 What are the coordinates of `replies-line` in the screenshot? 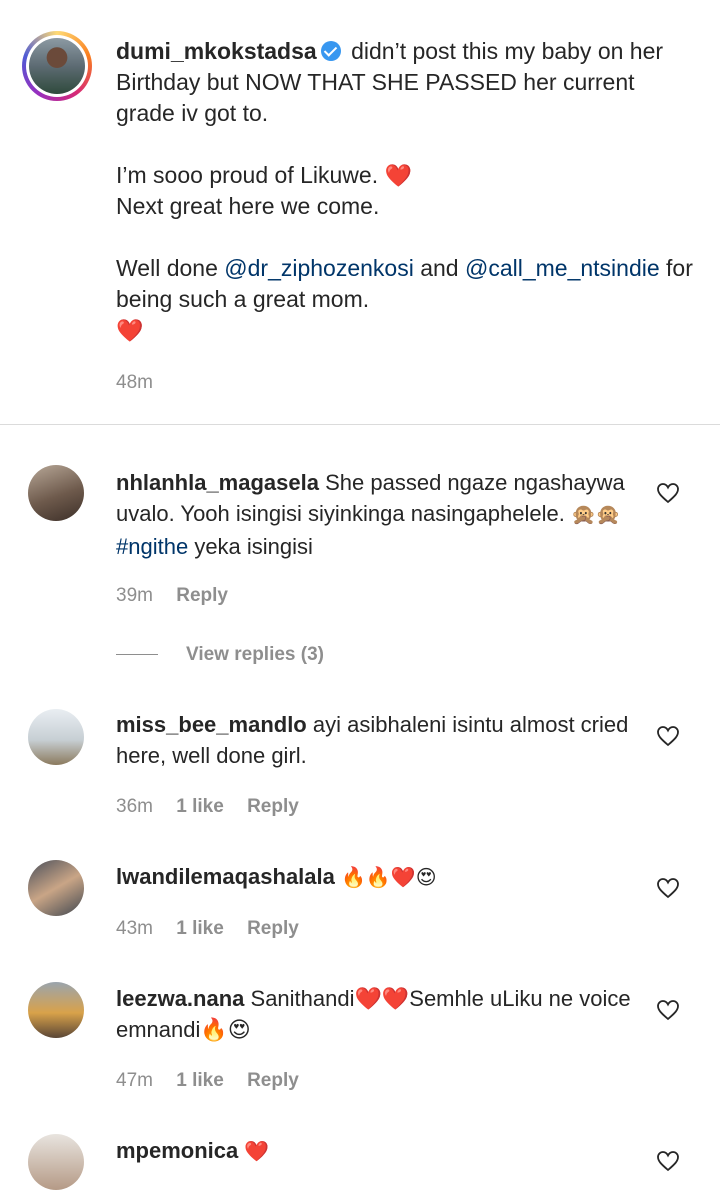 It's located at (137, 655).